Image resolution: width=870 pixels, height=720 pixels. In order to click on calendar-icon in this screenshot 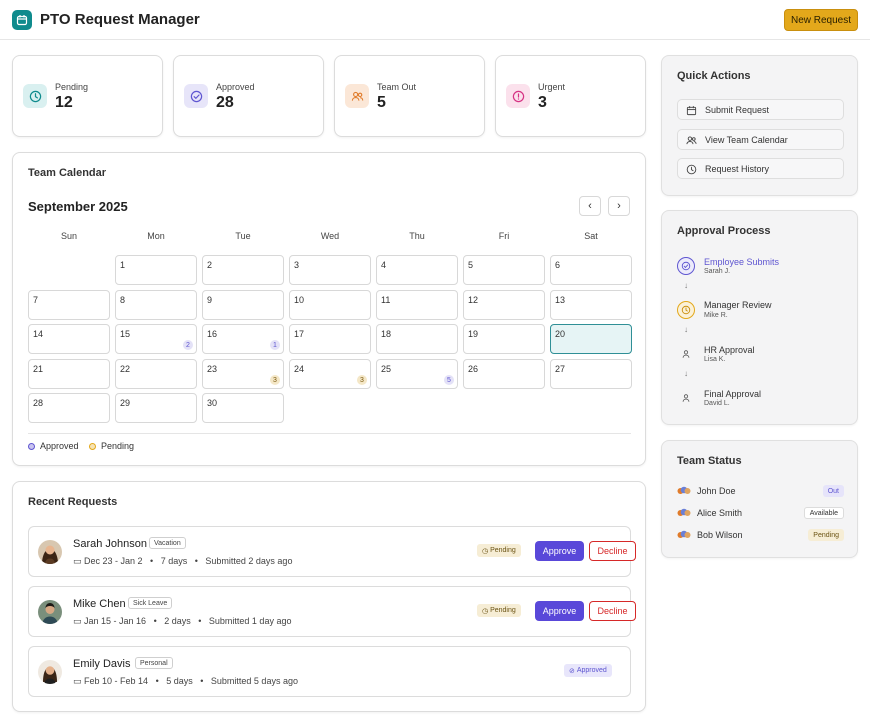, I will do `click(691, 111)`.